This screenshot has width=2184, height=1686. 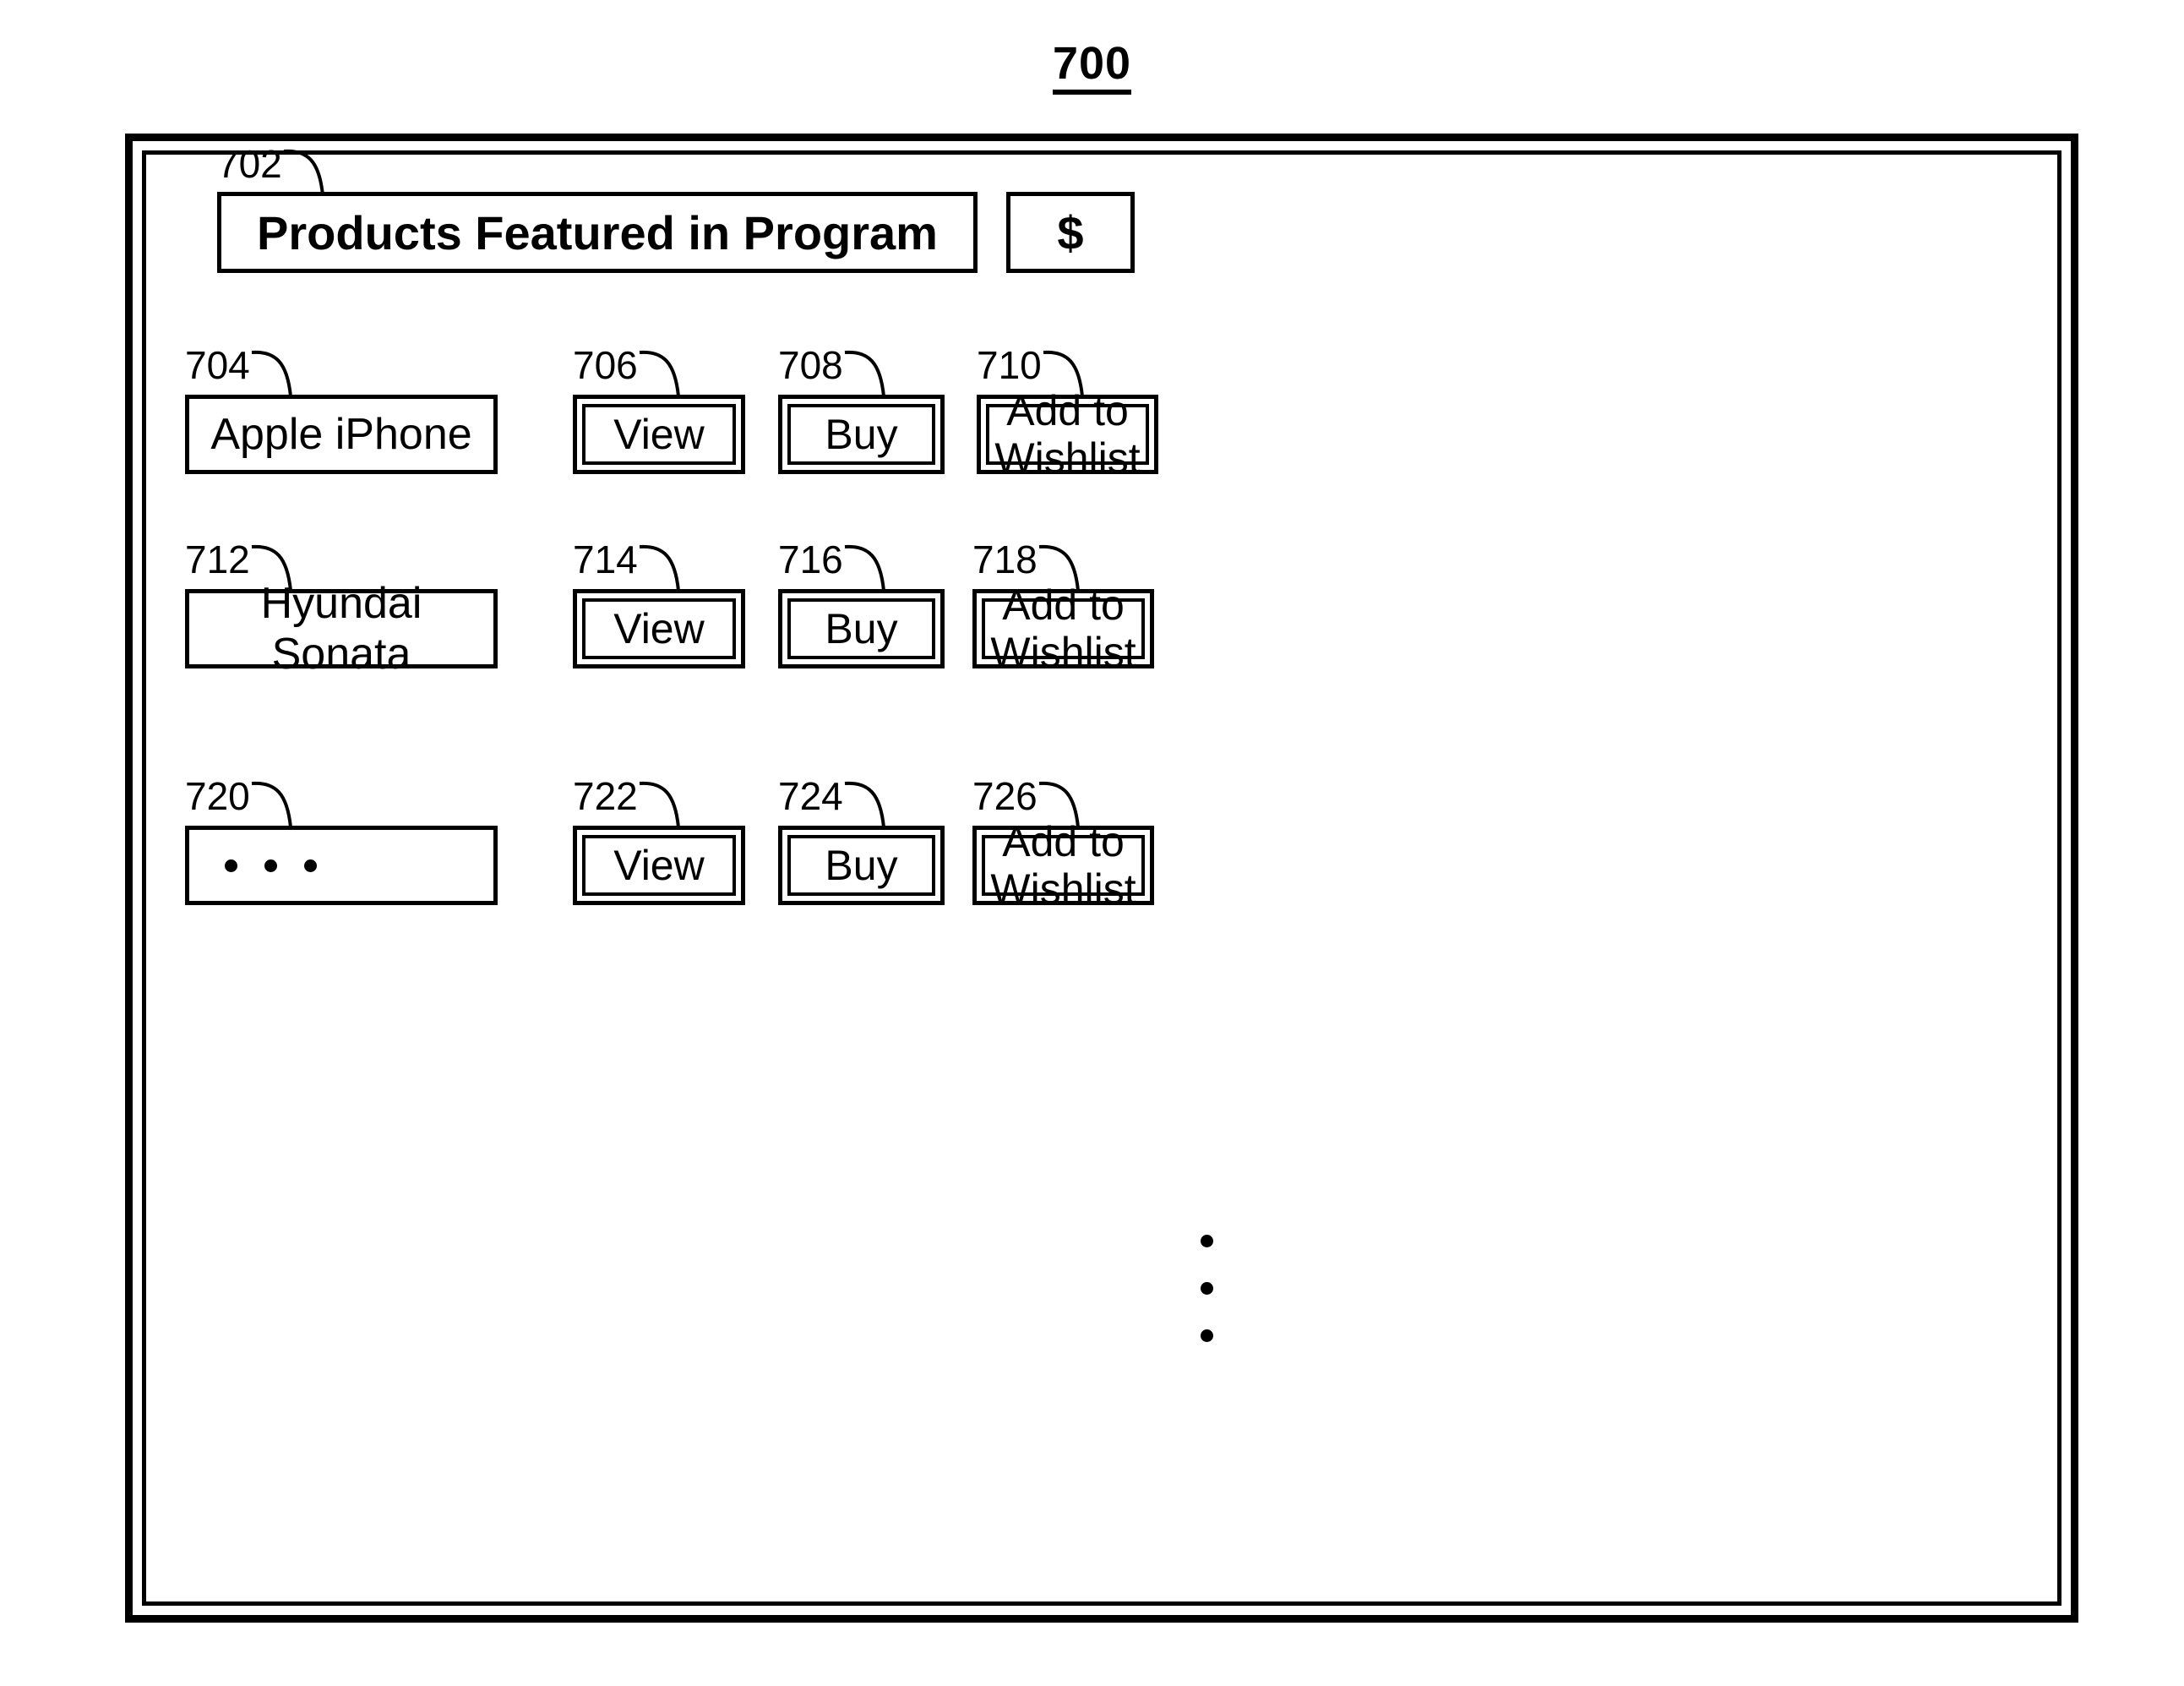 I want to click on product-name-label: Hyundai Sonata, so click(x=341, y=629).